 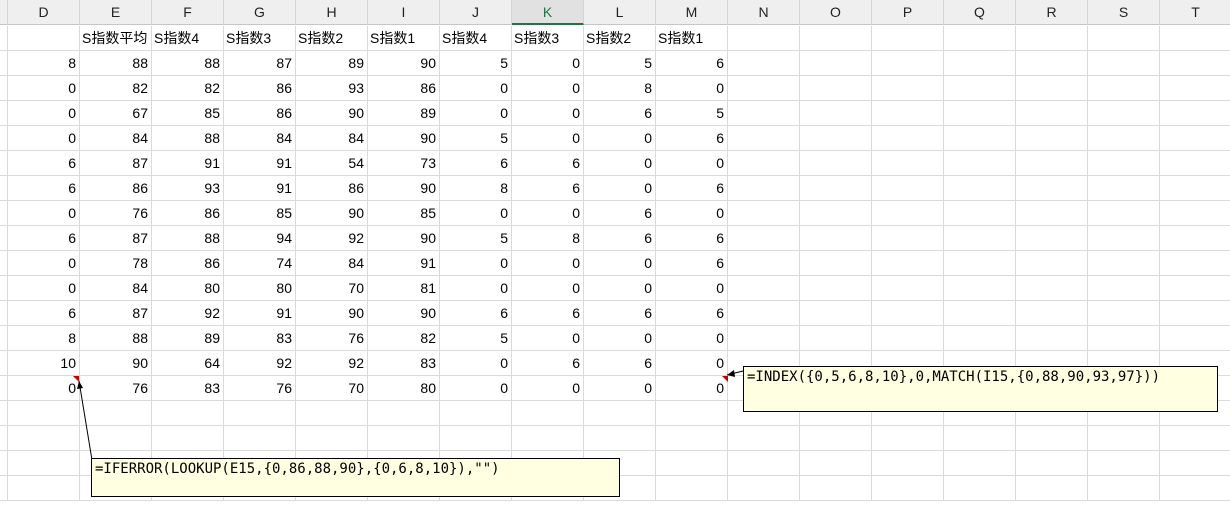 I want to click on column-header-e: E, so click(x=116, y=12).